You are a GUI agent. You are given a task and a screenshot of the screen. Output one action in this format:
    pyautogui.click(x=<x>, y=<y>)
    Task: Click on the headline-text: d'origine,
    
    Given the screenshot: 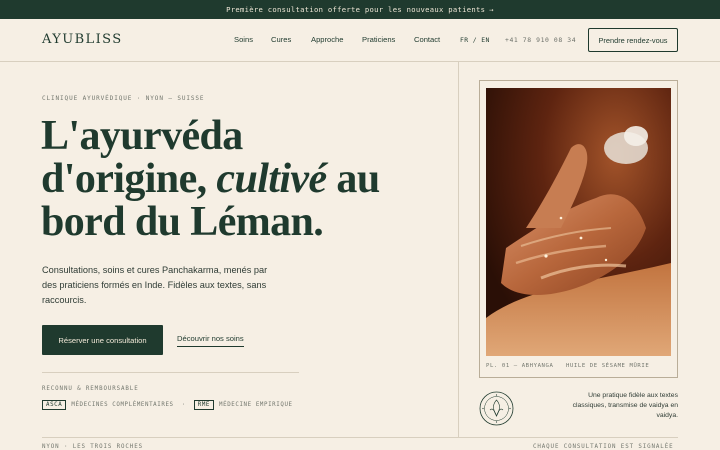 What is the action you would take?
    pyautogui.click(x=129, y=179)
    